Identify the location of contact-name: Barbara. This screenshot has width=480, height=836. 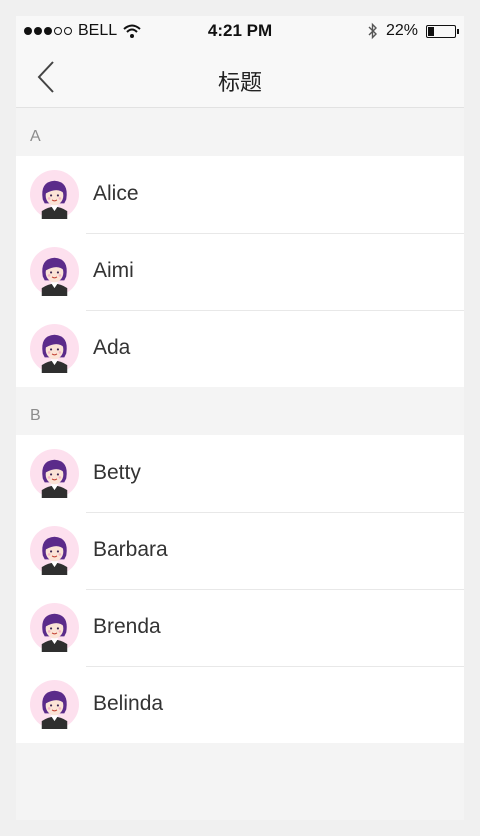
(130, 549).